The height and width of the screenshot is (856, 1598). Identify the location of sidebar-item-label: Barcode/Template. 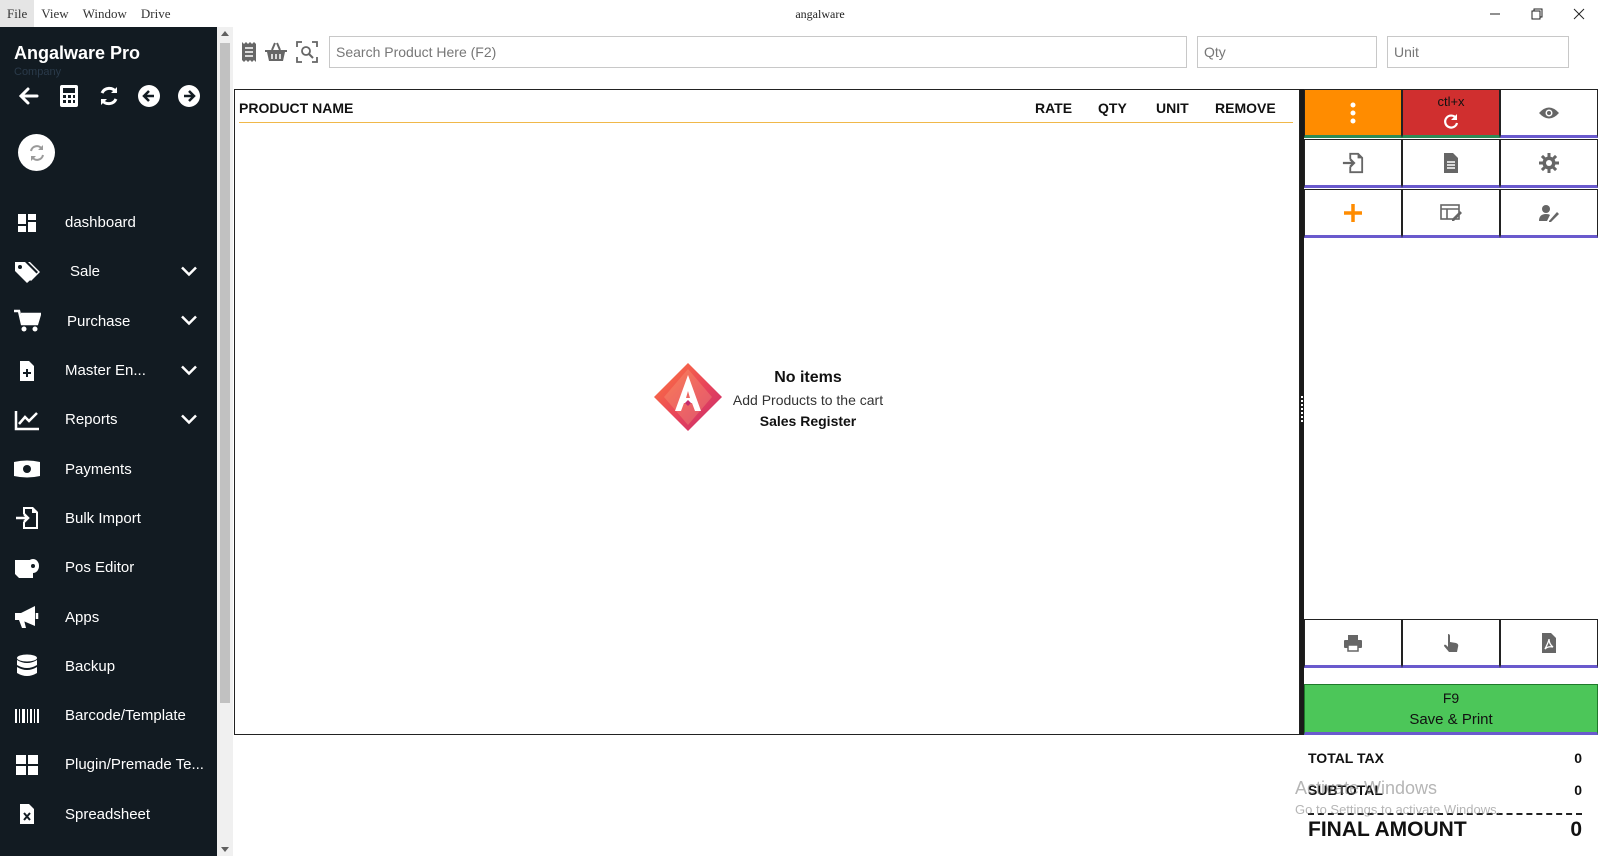
(125, 716).